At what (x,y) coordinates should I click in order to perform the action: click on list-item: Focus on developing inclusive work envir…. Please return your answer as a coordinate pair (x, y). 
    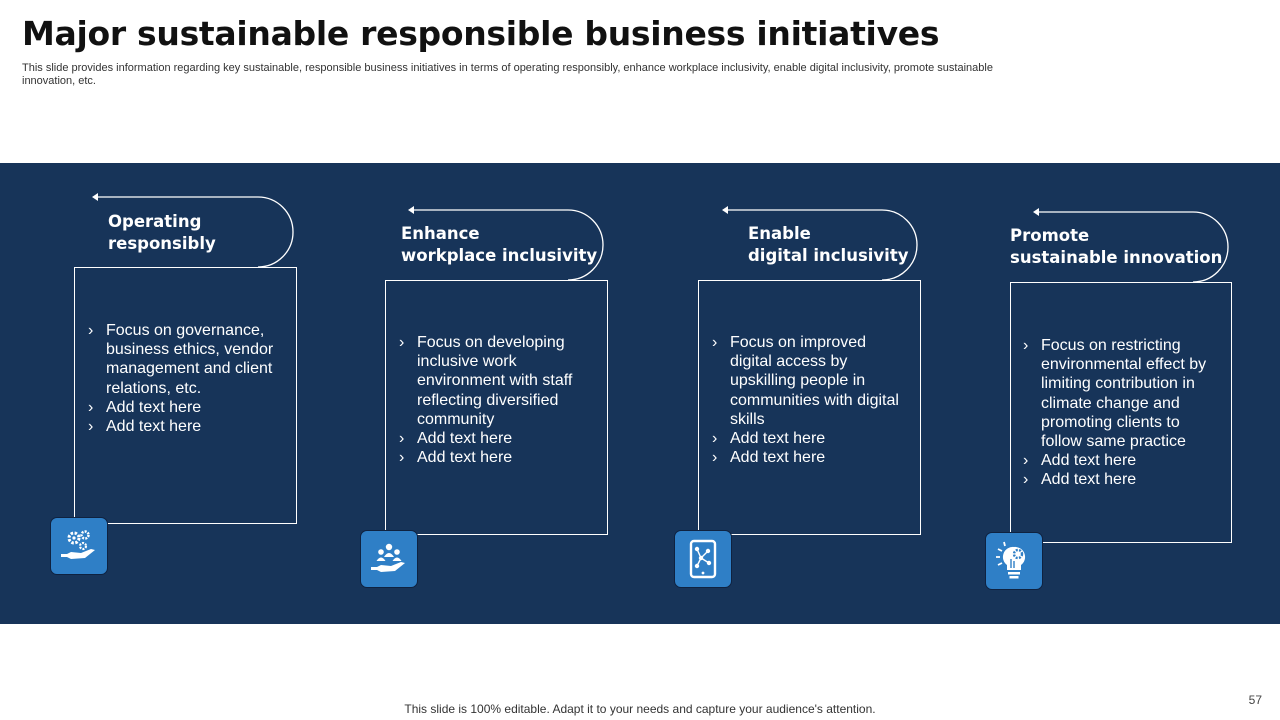
    Looking at the image, I should click on (497, 381).